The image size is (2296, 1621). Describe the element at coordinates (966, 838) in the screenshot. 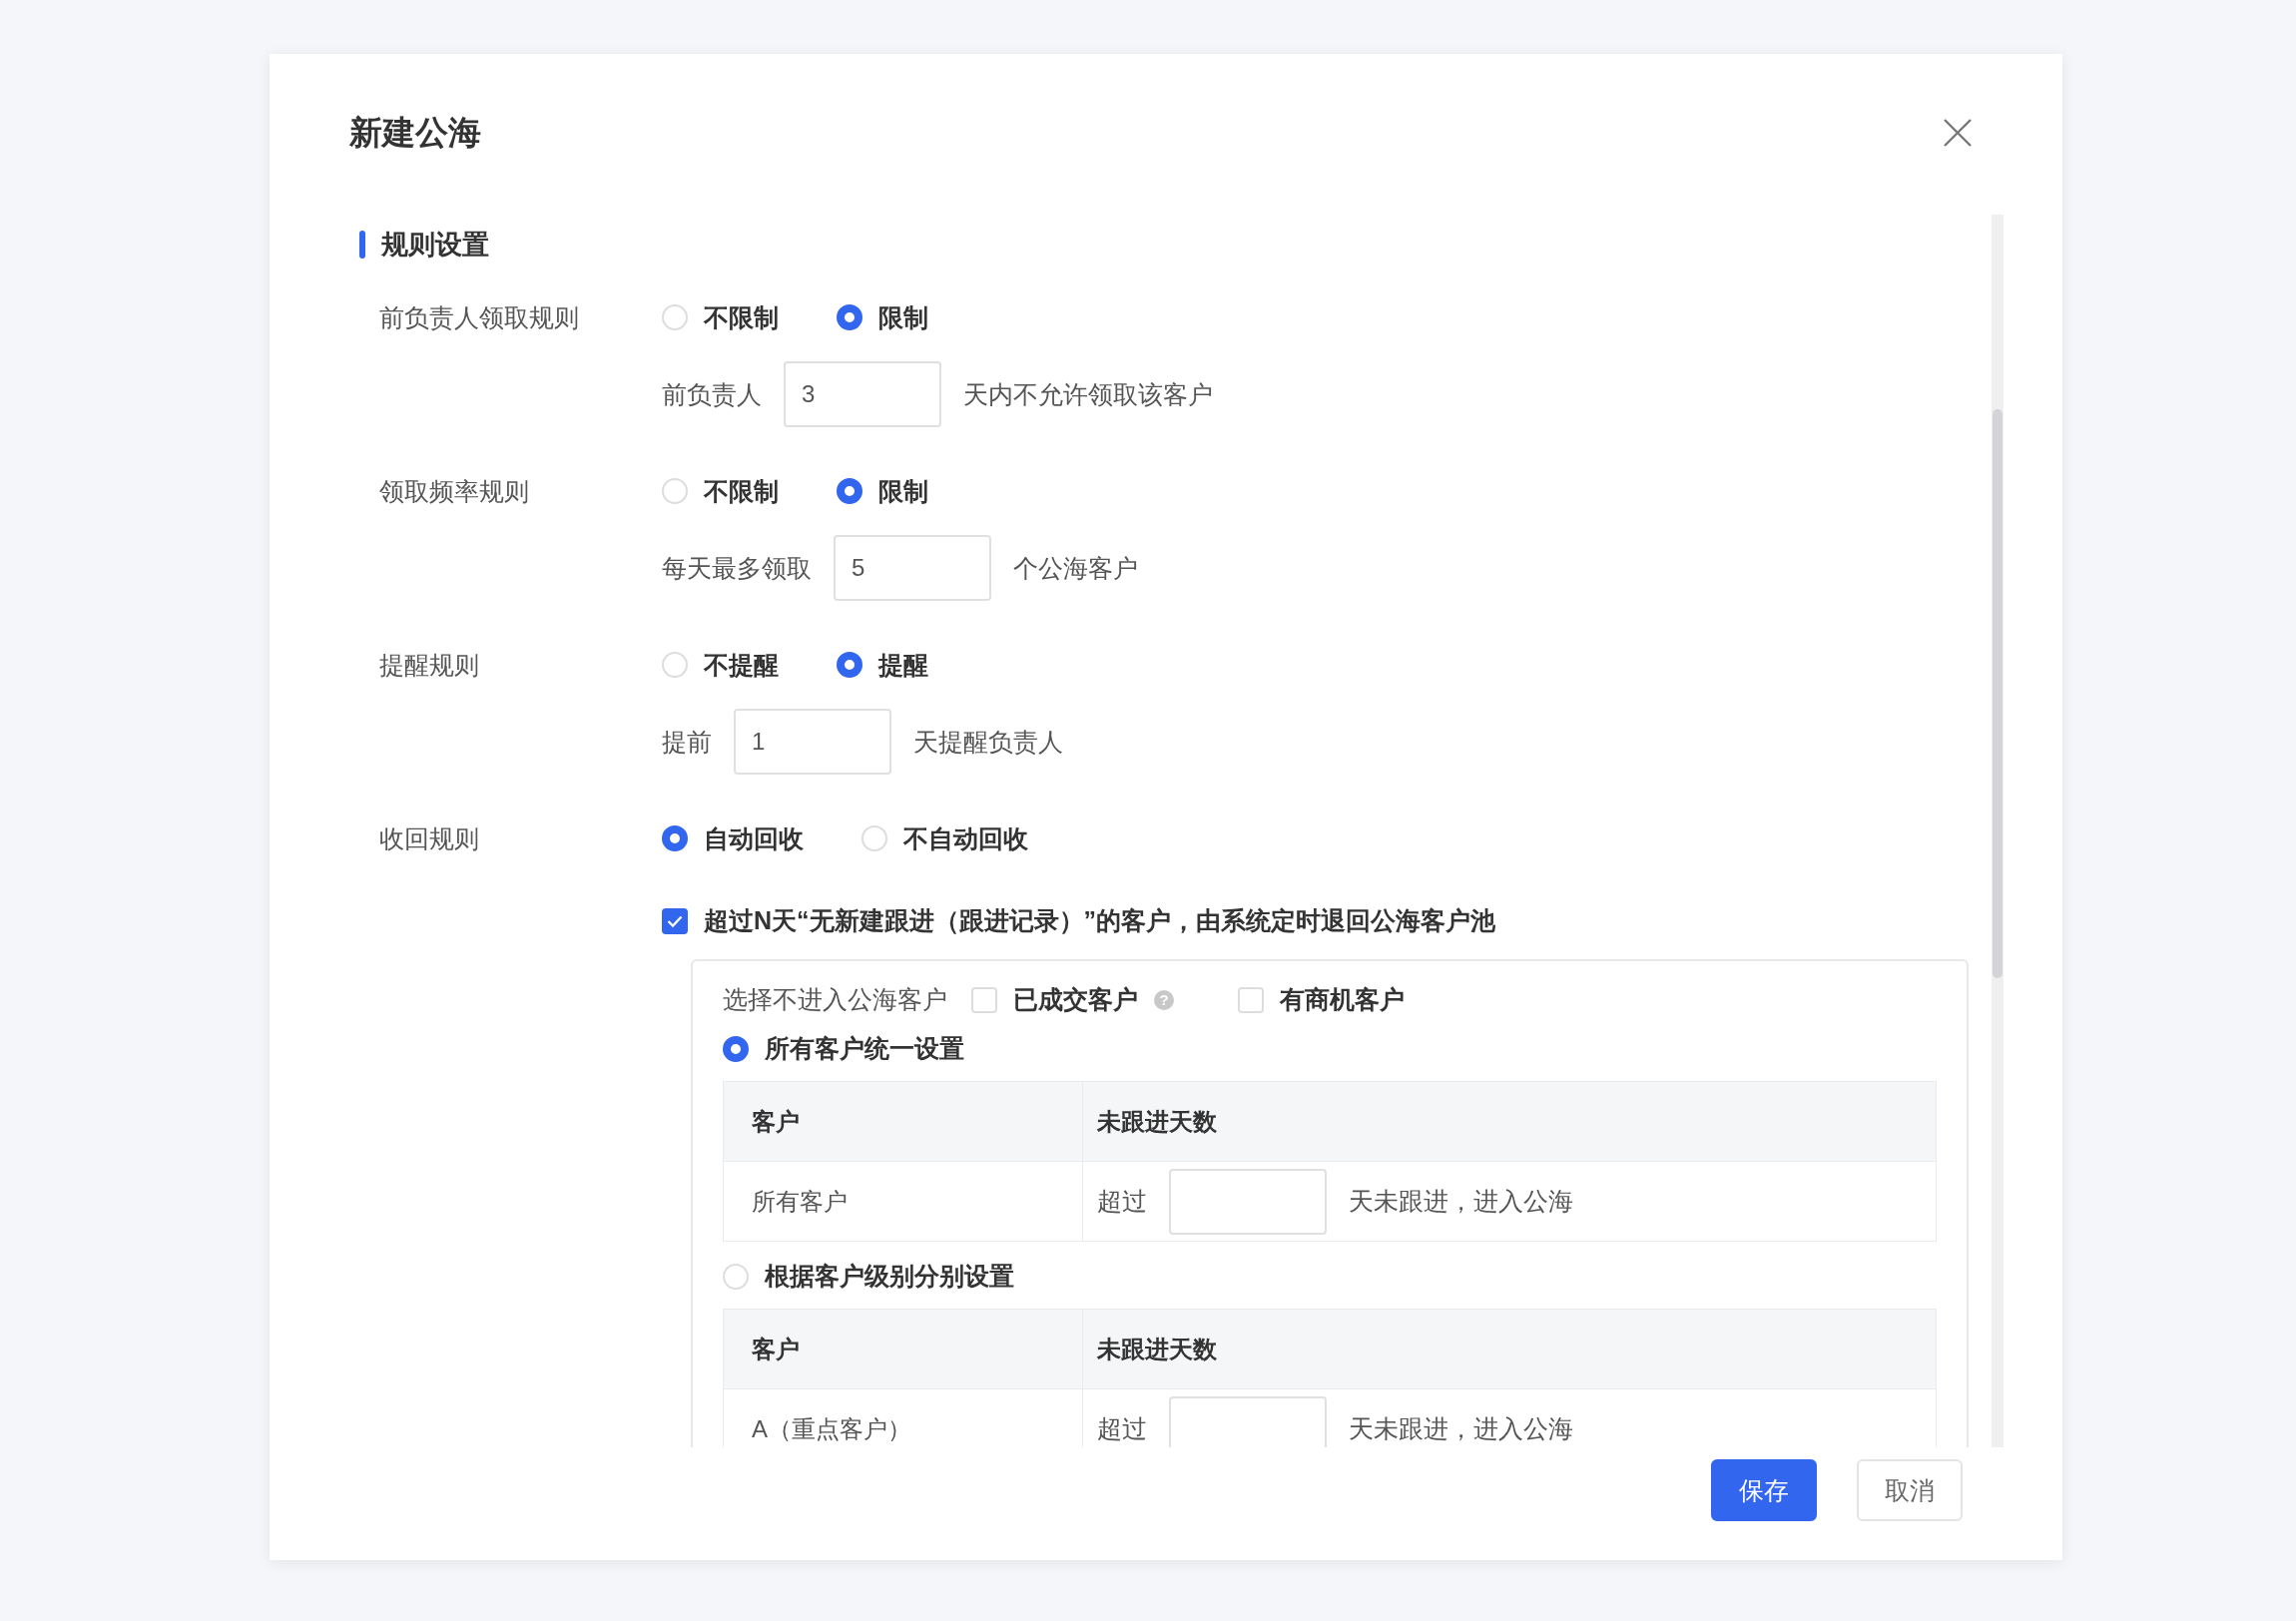

I see `radio-label: 不自动回收` at that location.